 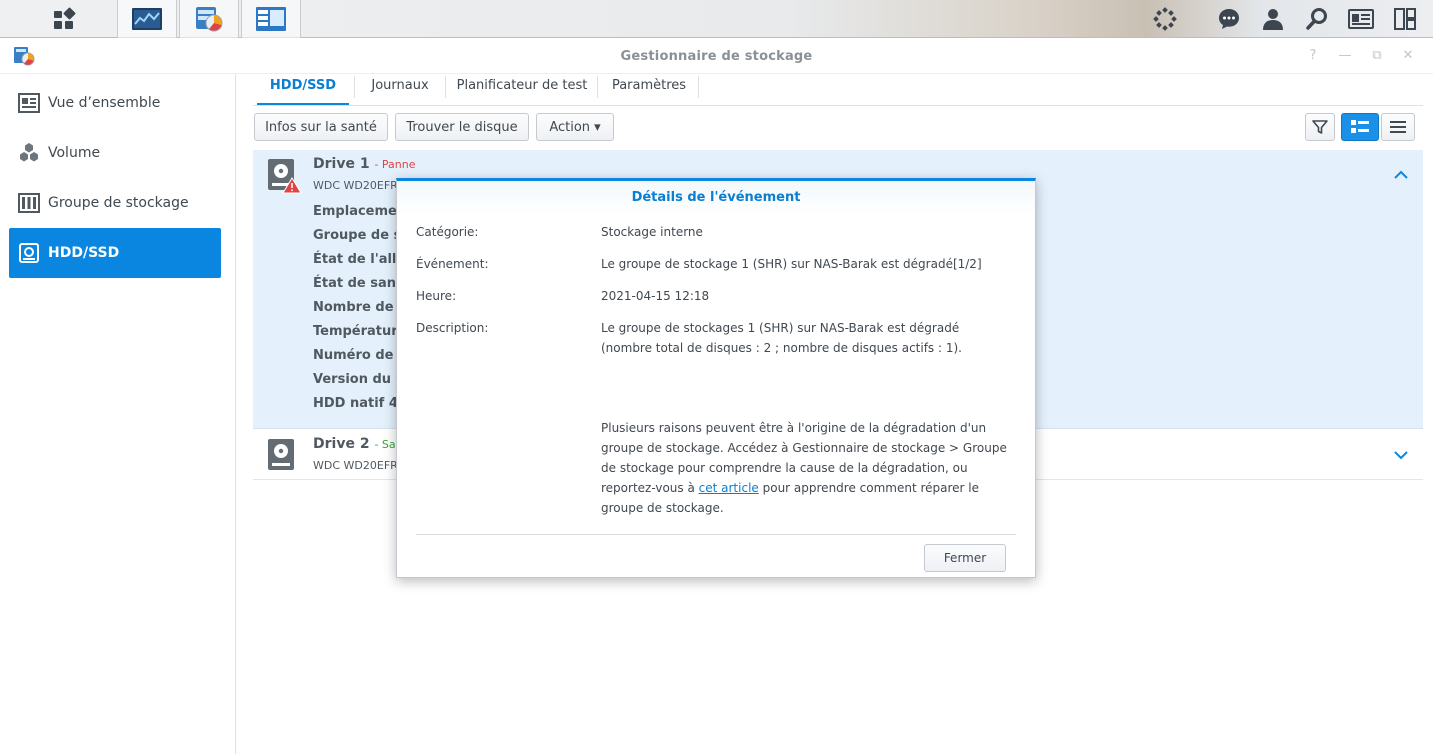 I want to click on tab-settings: Paramètres, so click(x=649, y=89).